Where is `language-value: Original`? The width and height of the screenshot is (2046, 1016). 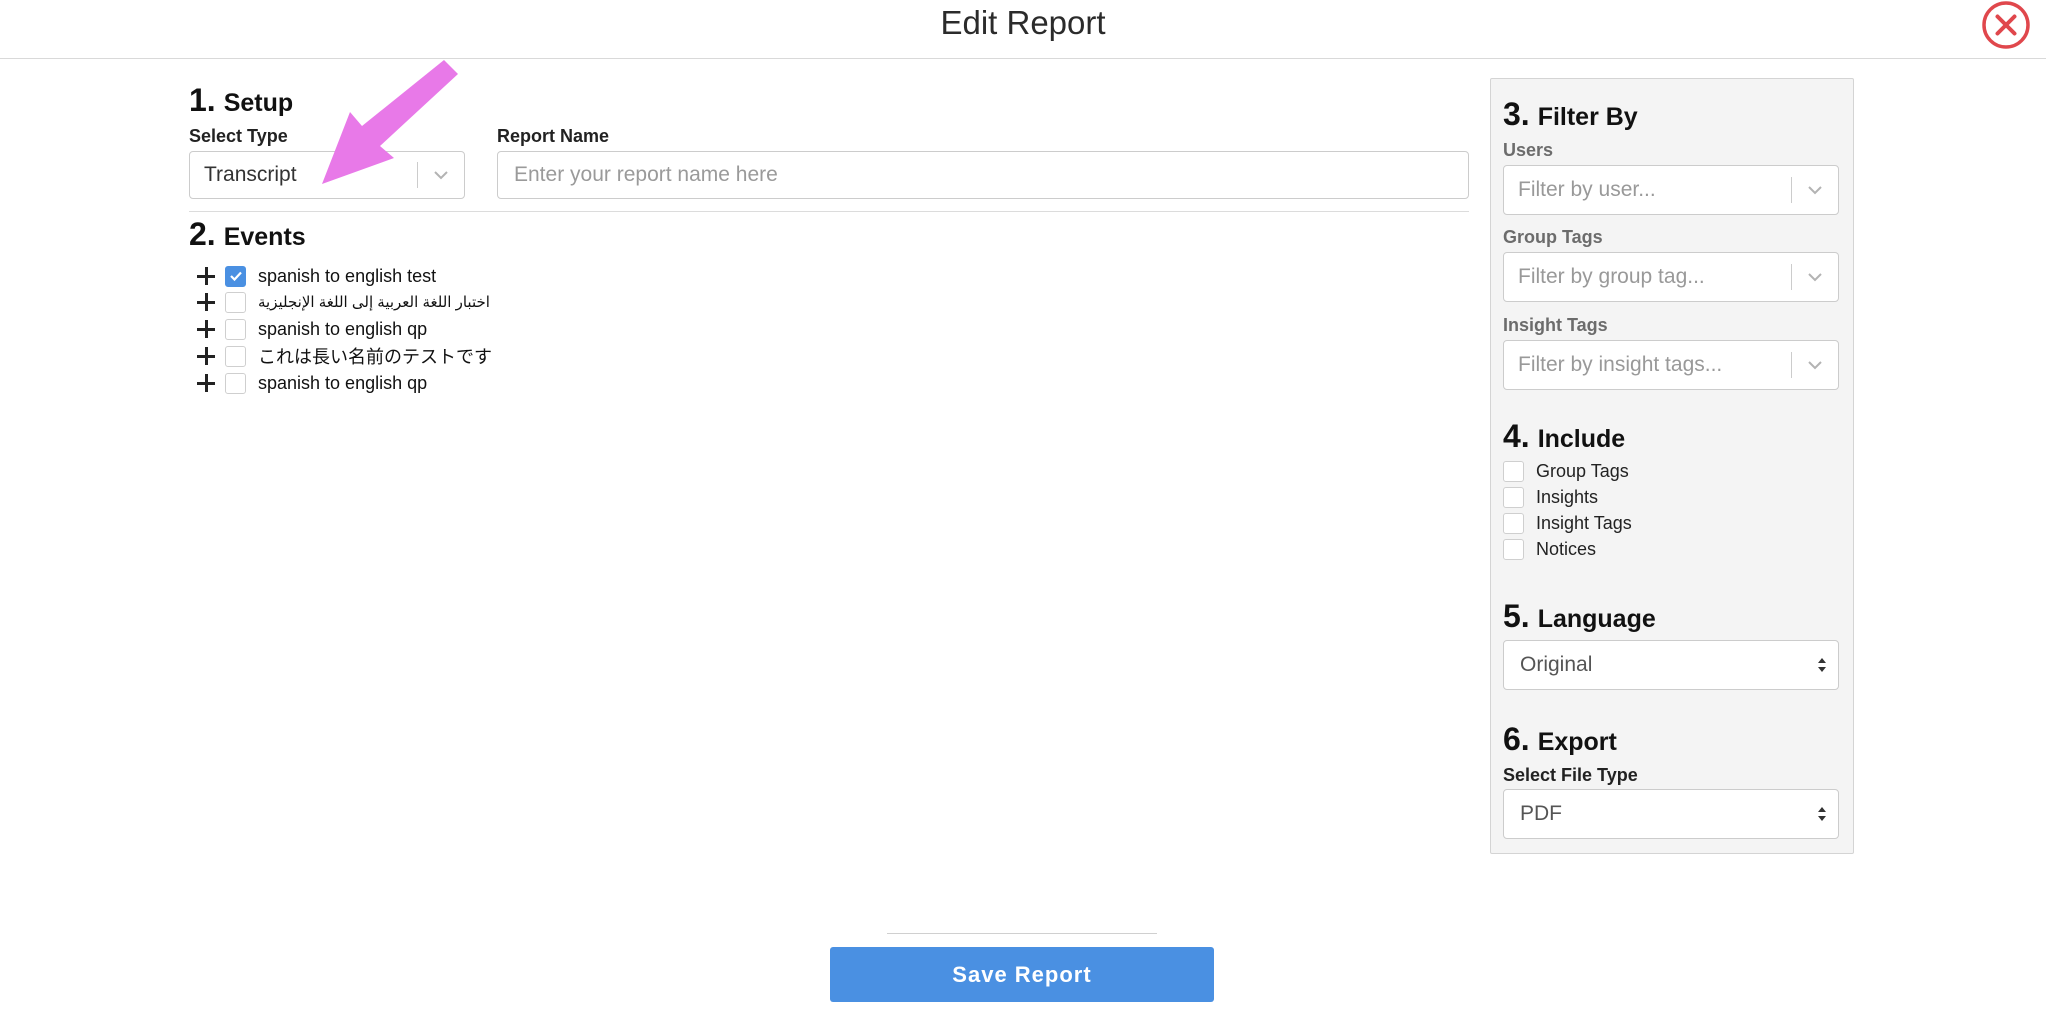 language-value: Original is located at coordinates (1556, 664).